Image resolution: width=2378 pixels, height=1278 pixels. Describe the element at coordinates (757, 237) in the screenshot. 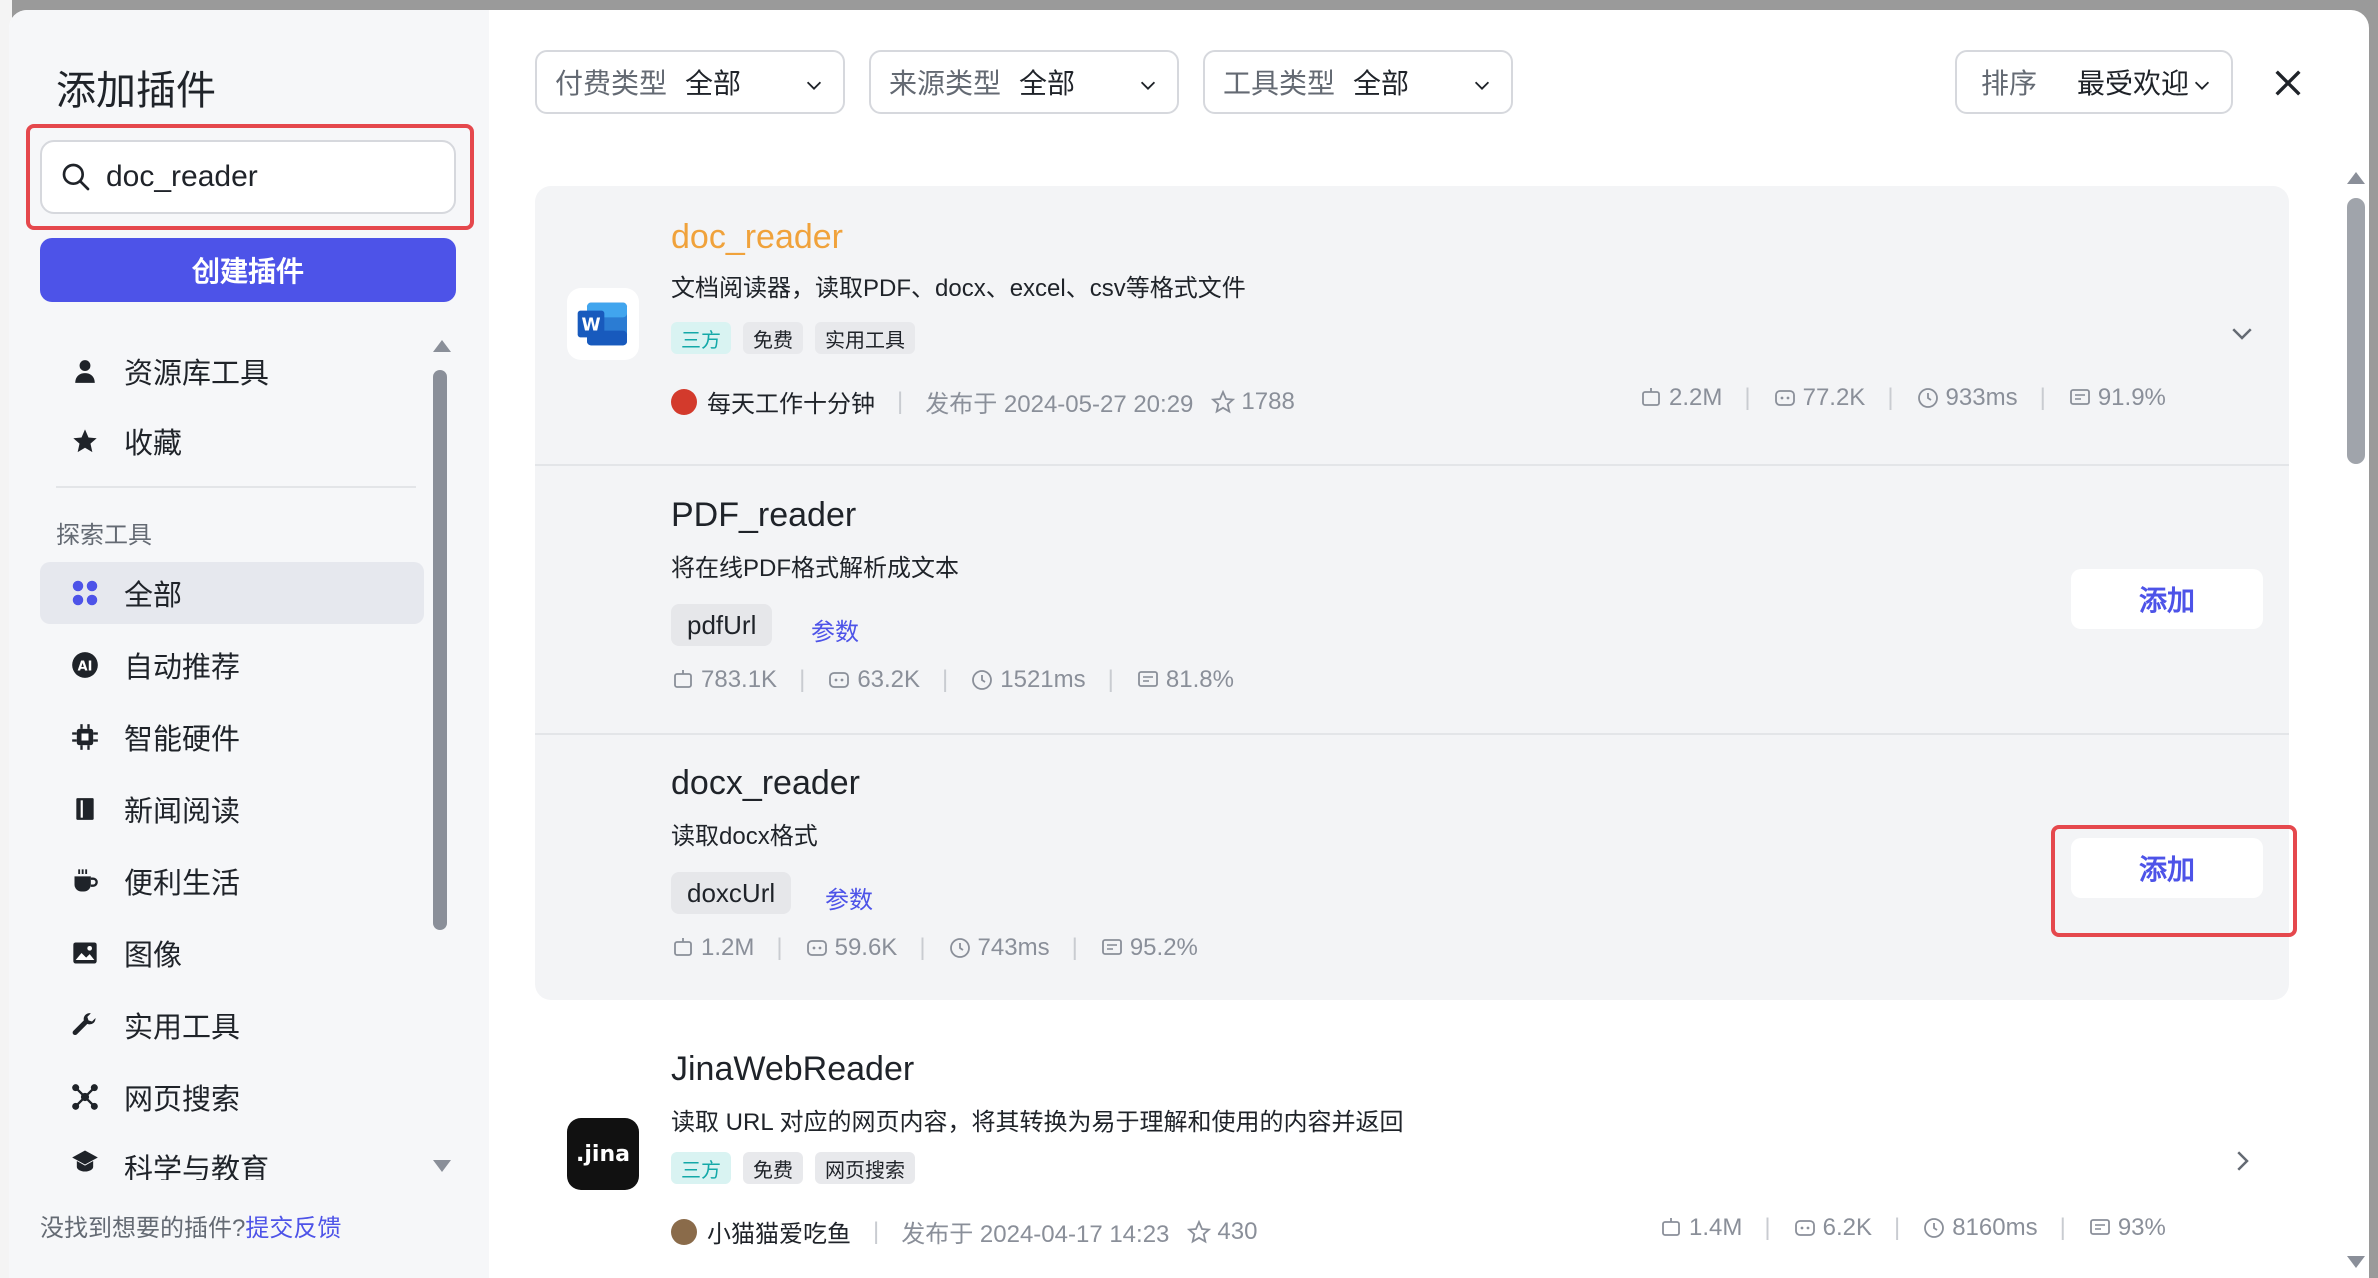

I see `plugin-name: doc_reader` at that location.